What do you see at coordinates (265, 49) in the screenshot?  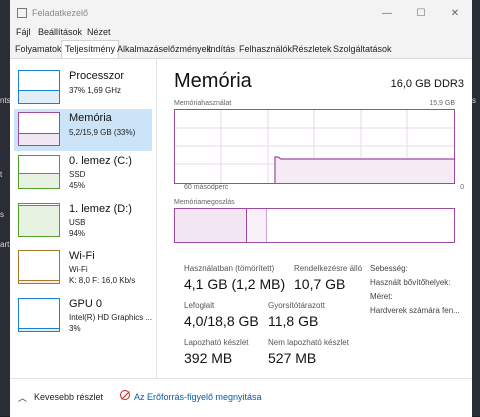 I see `tab-users: Felhasználók` at bounding box center [265, 49].